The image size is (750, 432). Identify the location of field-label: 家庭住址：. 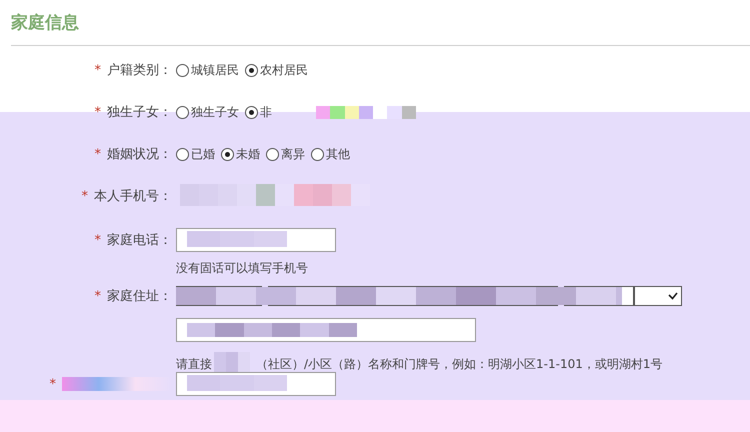
(139, 296).